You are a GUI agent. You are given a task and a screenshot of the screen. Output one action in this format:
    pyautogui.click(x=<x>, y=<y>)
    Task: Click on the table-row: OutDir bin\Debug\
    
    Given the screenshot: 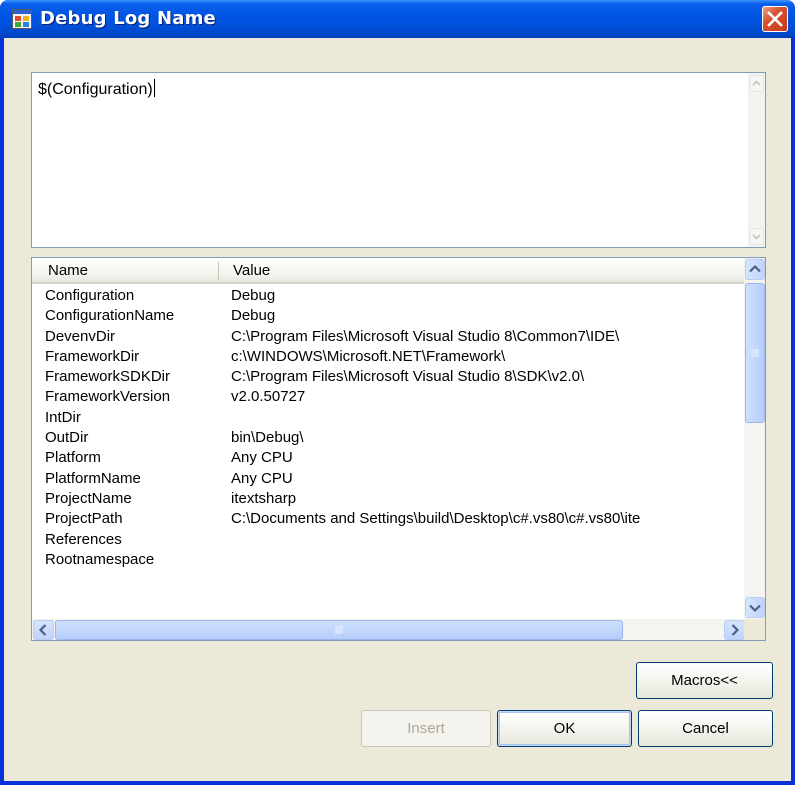 What is the action you would take?
    pyautogui.click(x=389, y=439)
    